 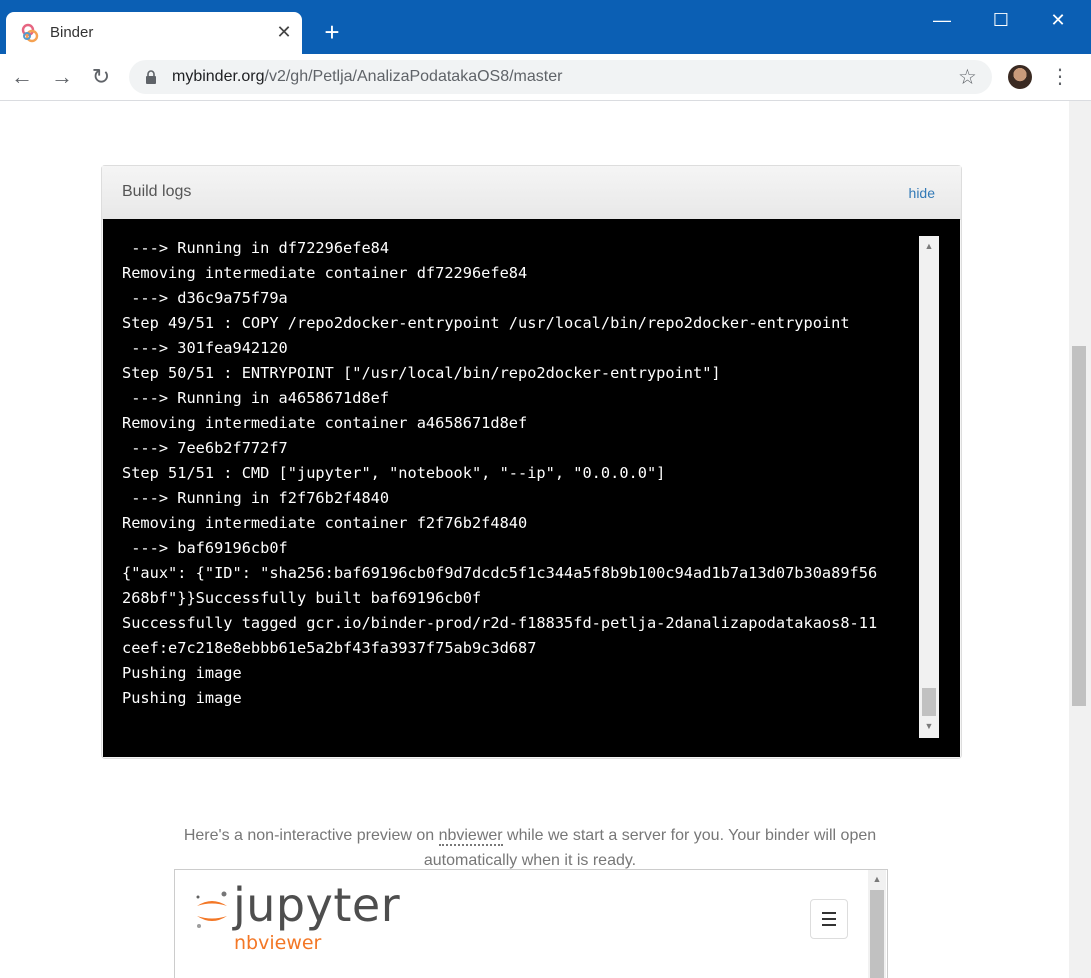 I want to click on url-path: /v2/gh/Petlja/AnalizaPodatakaOS8/master, so click(x=413, y=76).